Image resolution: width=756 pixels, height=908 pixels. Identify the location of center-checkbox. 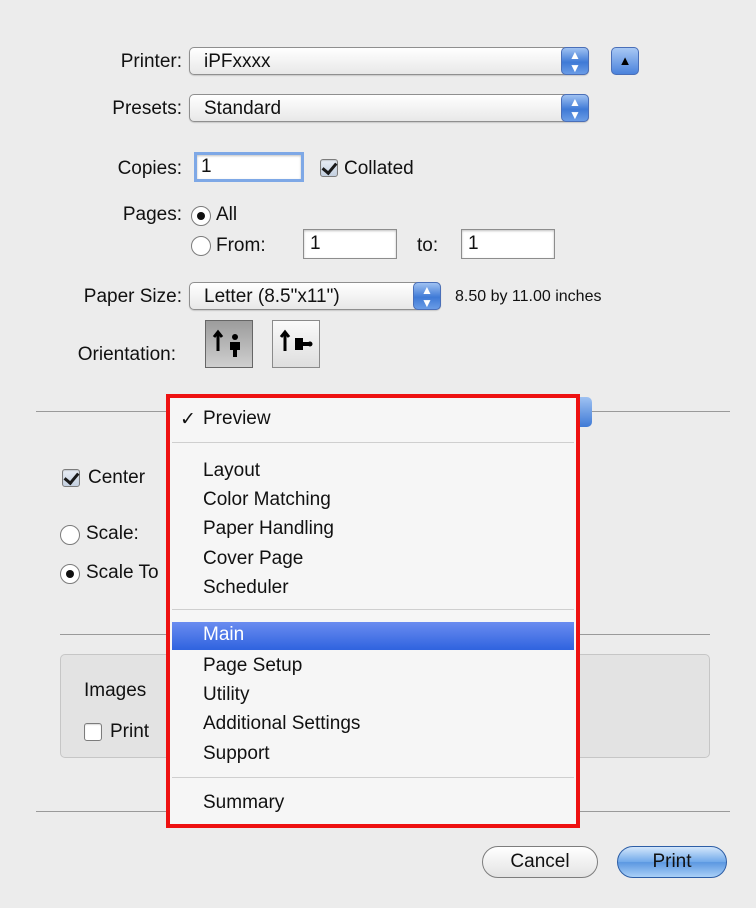
(71, 478).